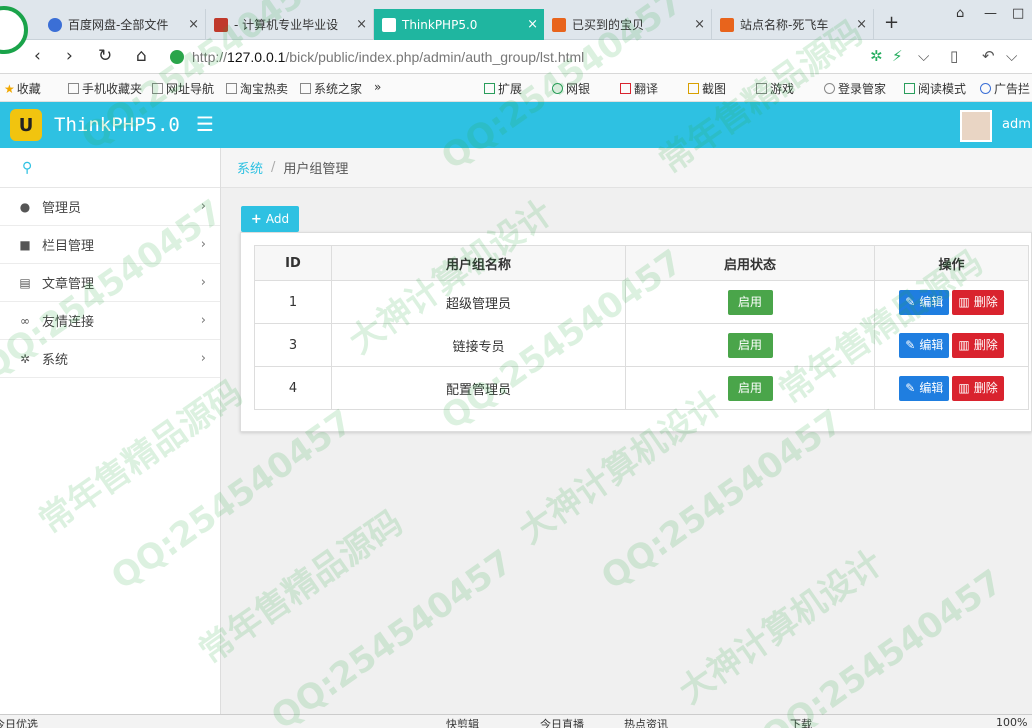 Image resolution: width=1032 pixels, height=728 pixels. What do you see at coordinates (331, 88) in the screenshot?
I see `bookmark-system: 系统之家` at bounding box center [331, 88].